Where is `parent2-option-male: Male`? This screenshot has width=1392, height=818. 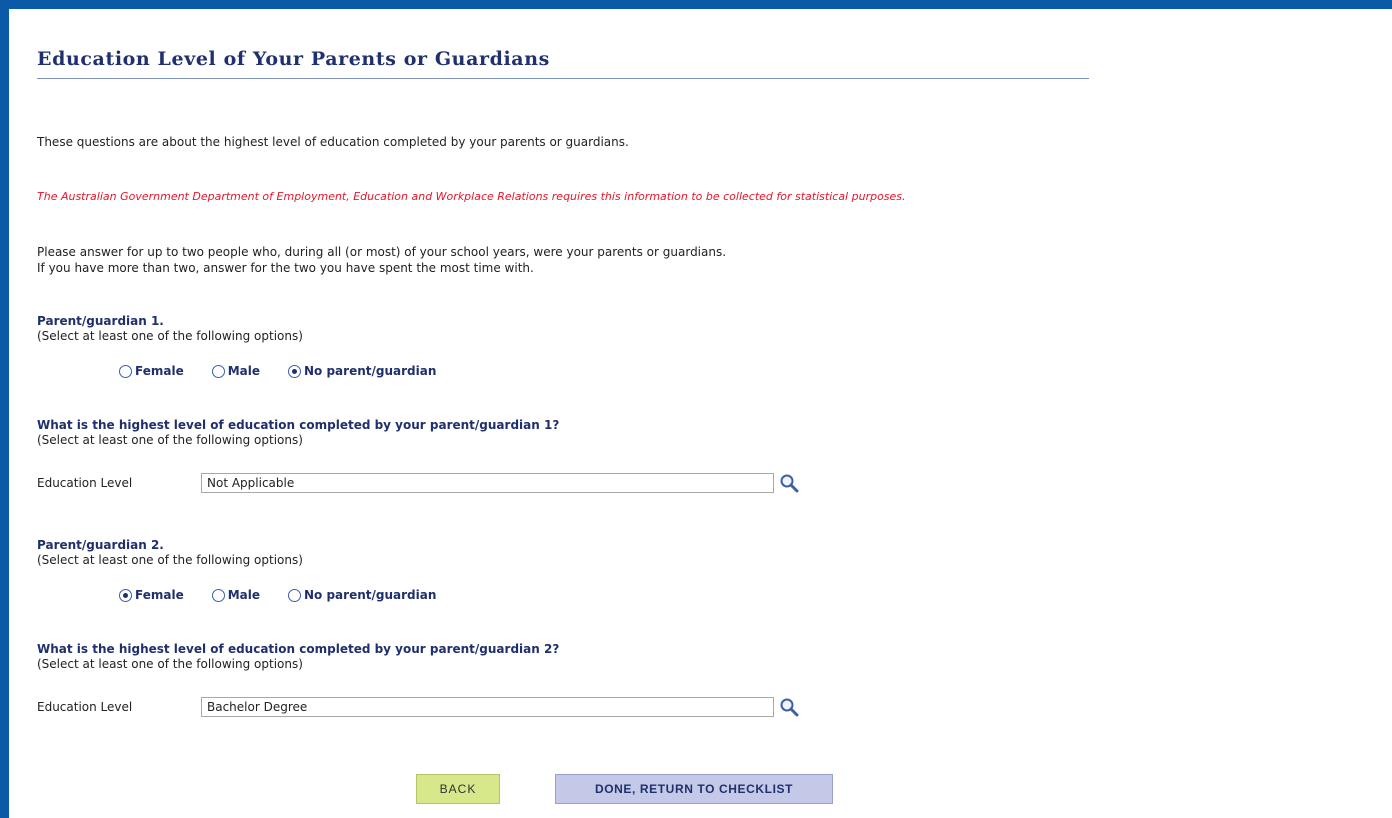
parent2-option-male: Male is located at coordinates (235, 595).